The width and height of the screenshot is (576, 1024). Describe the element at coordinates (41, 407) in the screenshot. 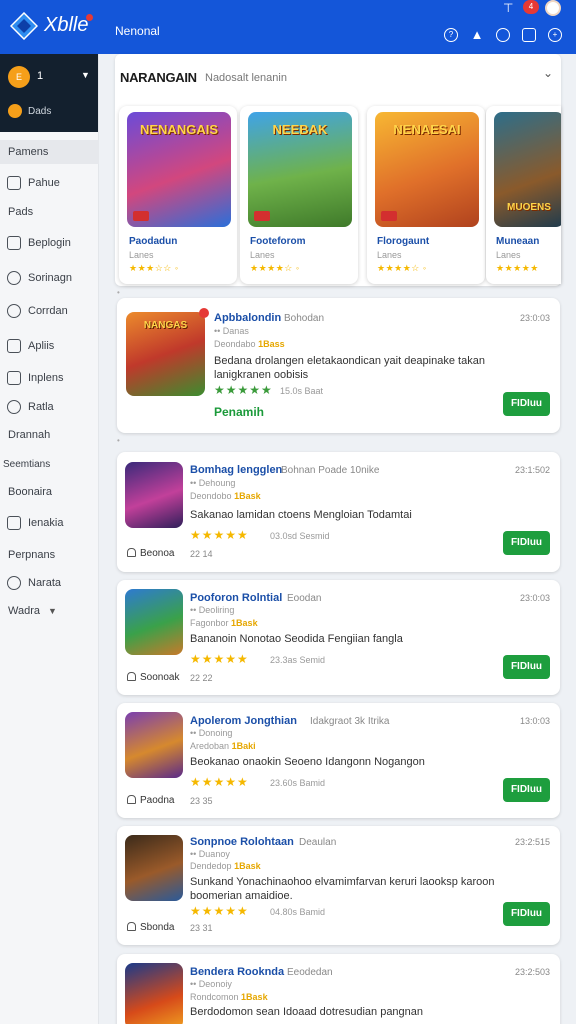

I see `sidebar-item-label: Ratla` at that location.